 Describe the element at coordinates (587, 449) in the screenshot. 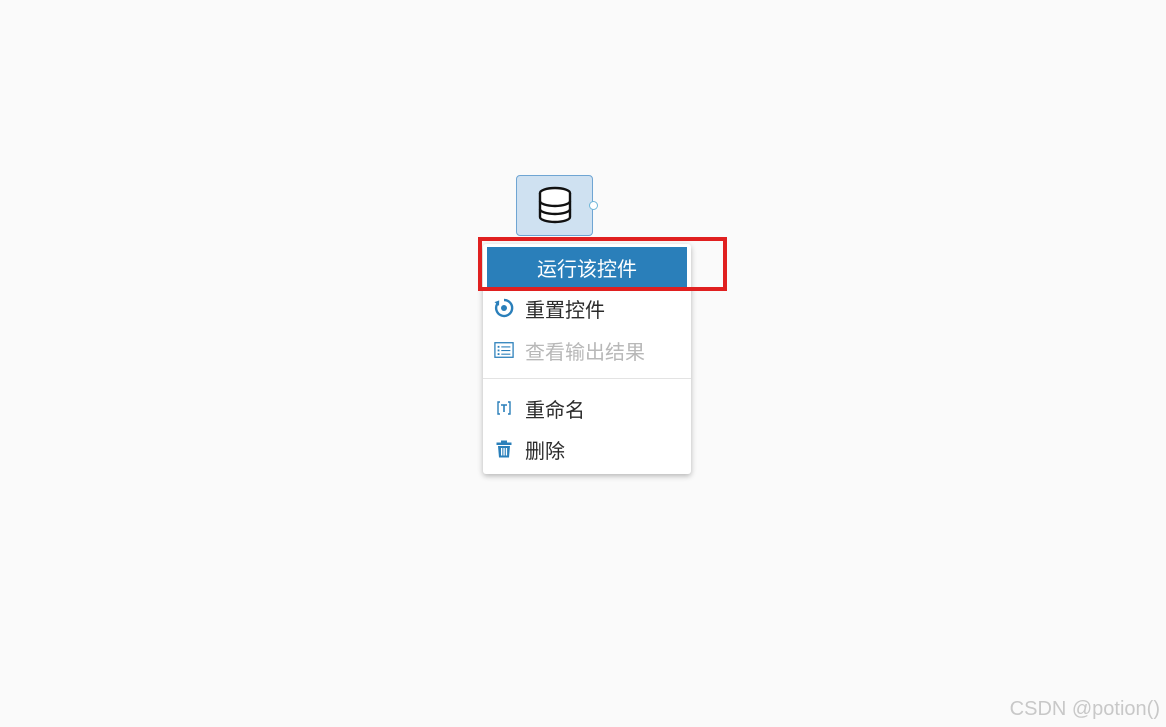

I see `menu-item-delete: 删除` at that location.